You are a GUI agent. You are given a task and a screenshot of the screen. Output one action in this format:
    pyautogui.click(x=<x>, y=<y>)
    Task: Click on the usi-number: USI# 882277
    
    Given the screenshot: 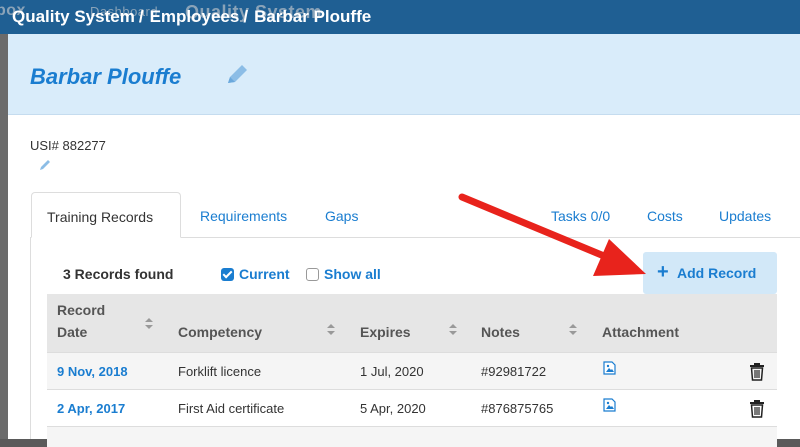 What is the action you would take?
    pyautogui.click(x=68, y=145)
    